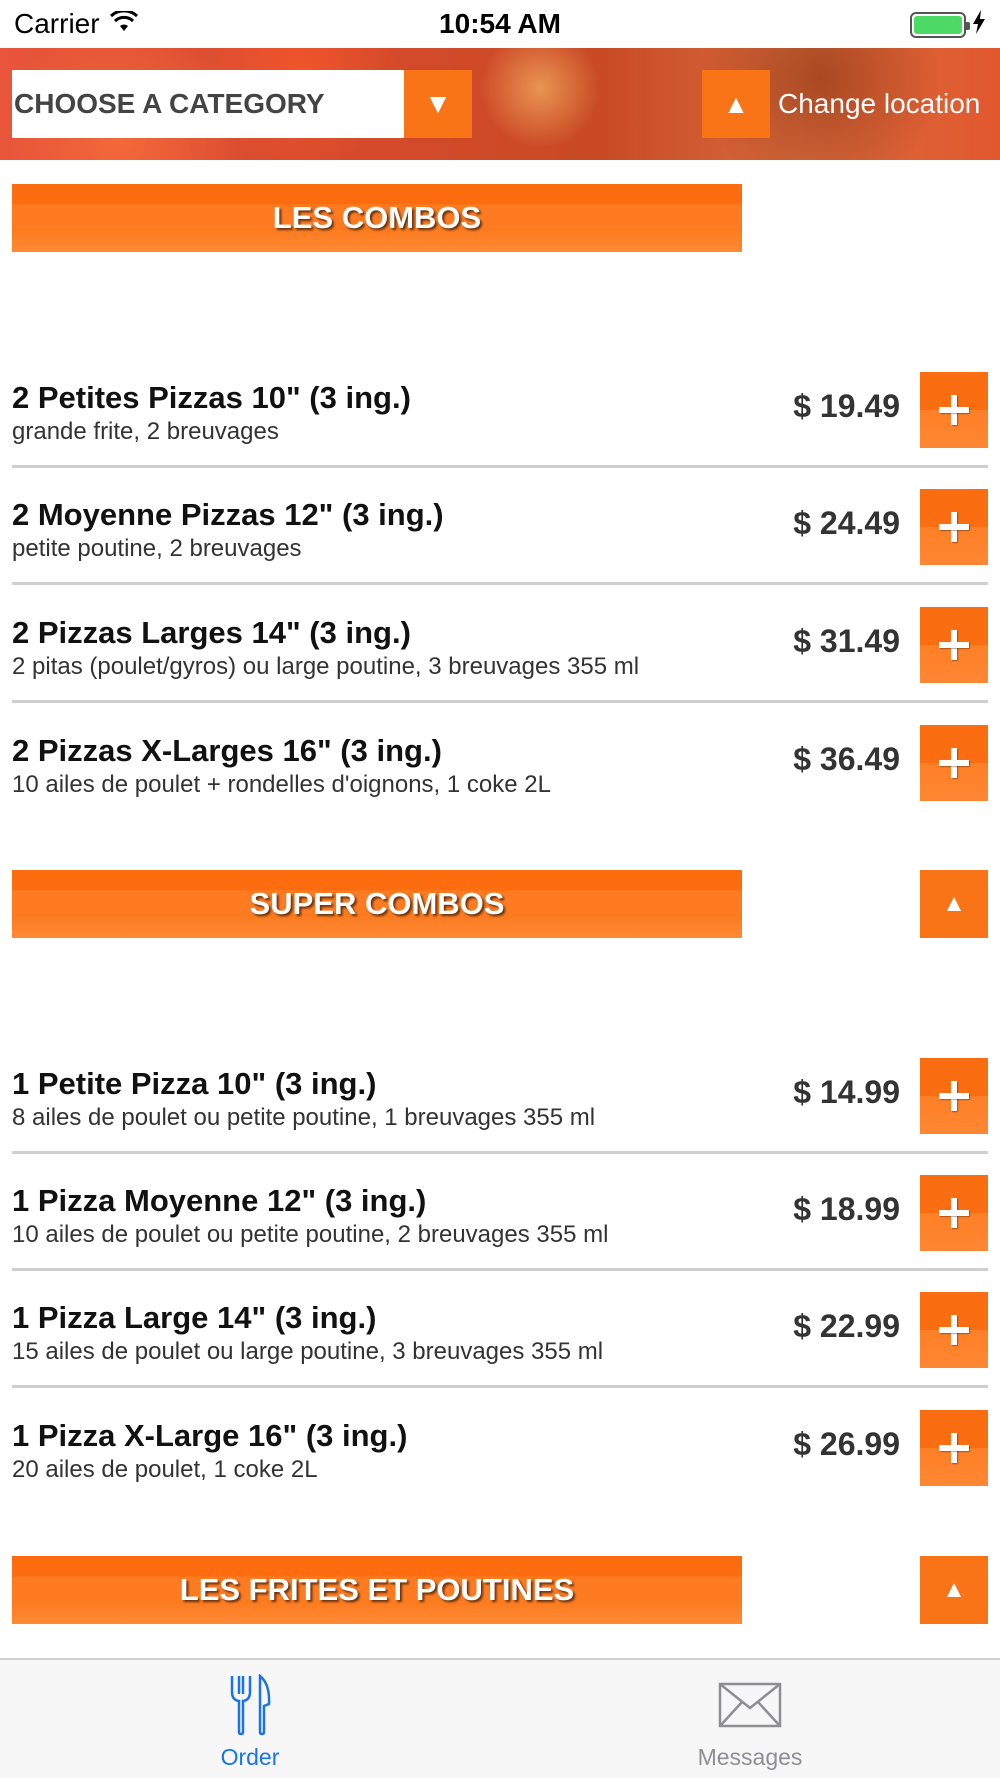  Describe the element at coordinates (500, 104) in the screenshot. I see `header-banner: CHOOSE A CATEGORY ▼ ▲ Change location` at that location.